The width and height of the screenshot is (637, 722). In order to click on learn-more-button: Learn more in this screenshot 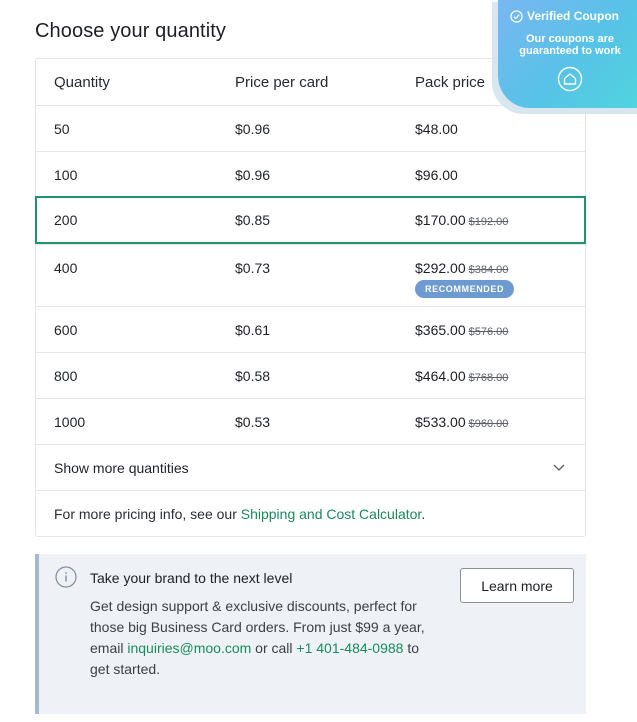, I will do `click(517, 585)`.